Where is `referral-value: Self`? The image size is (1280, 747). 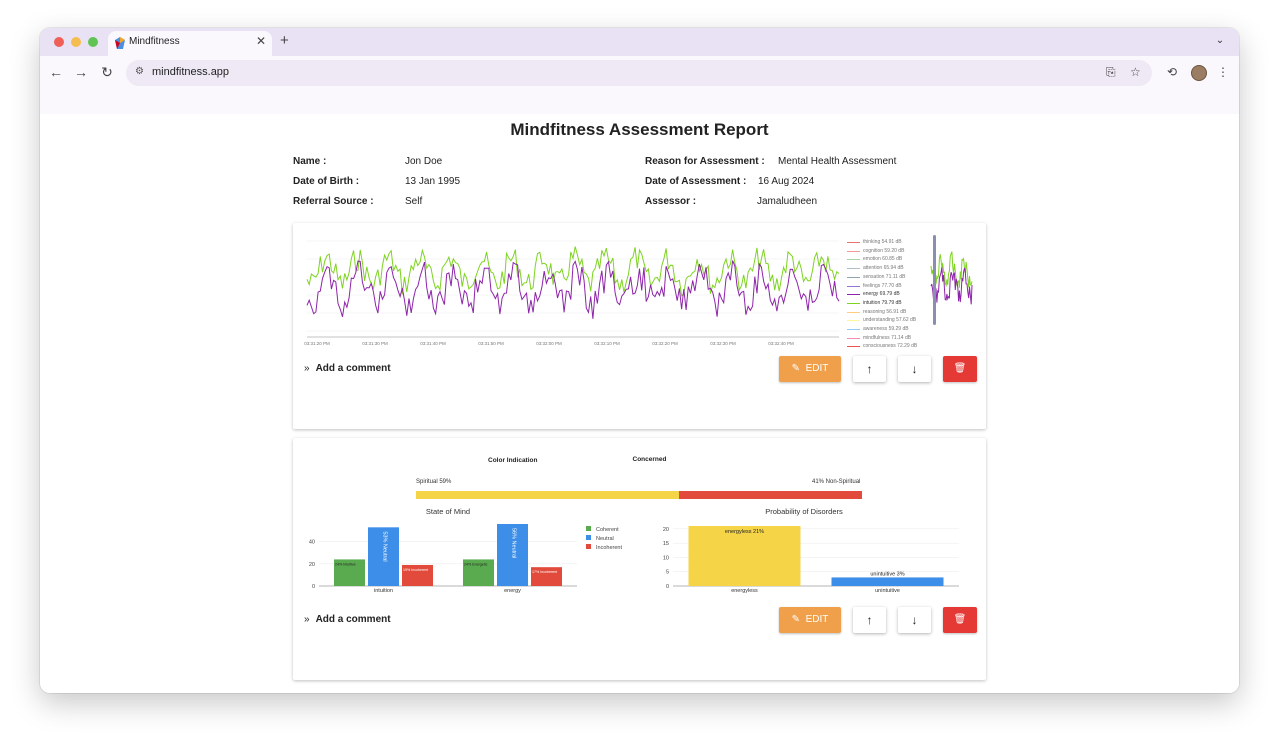 referral-value: Self is located at coordinates (414, 201).